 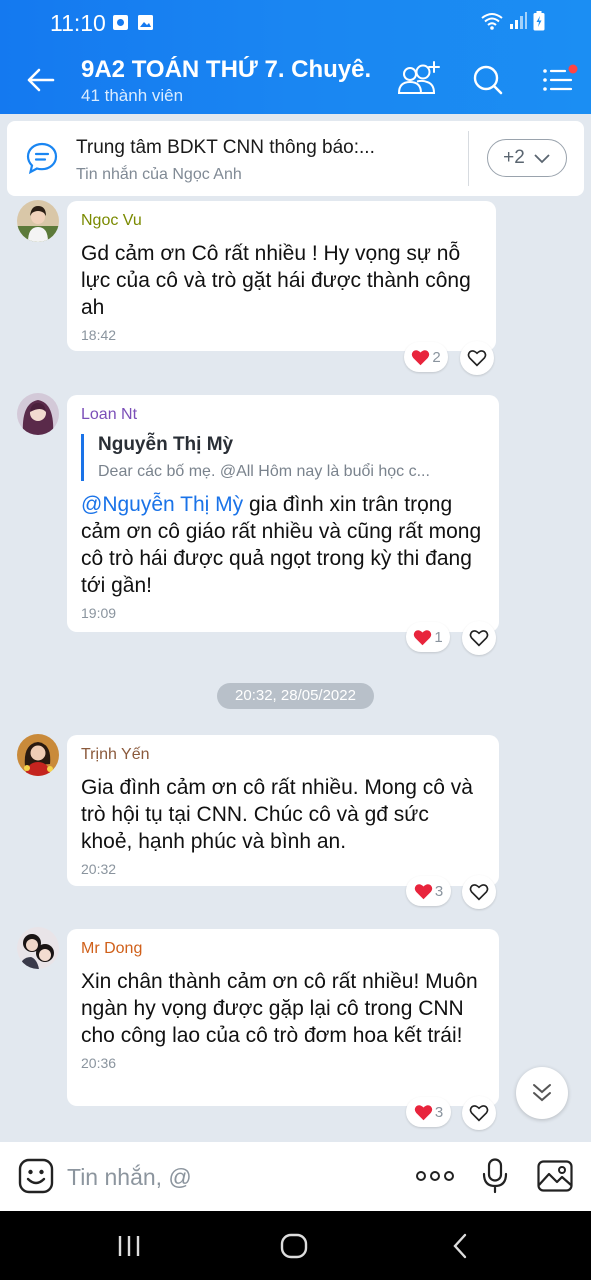 What do you see at coordinates (518, 20) in the screenshot?
I see `signal-icon` at bounding box center [518, 20].